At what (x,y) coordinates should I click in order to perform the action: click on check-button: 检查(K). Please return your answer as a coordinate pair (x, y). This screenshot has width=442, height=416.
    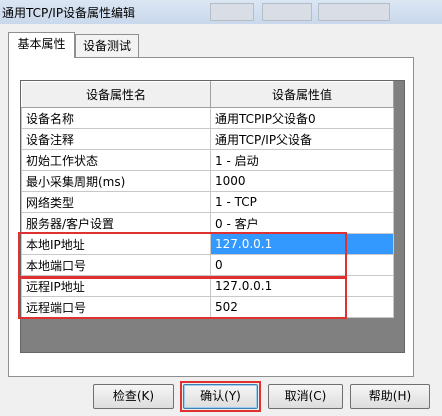
    Looking at the image, I should click on (133, 396).